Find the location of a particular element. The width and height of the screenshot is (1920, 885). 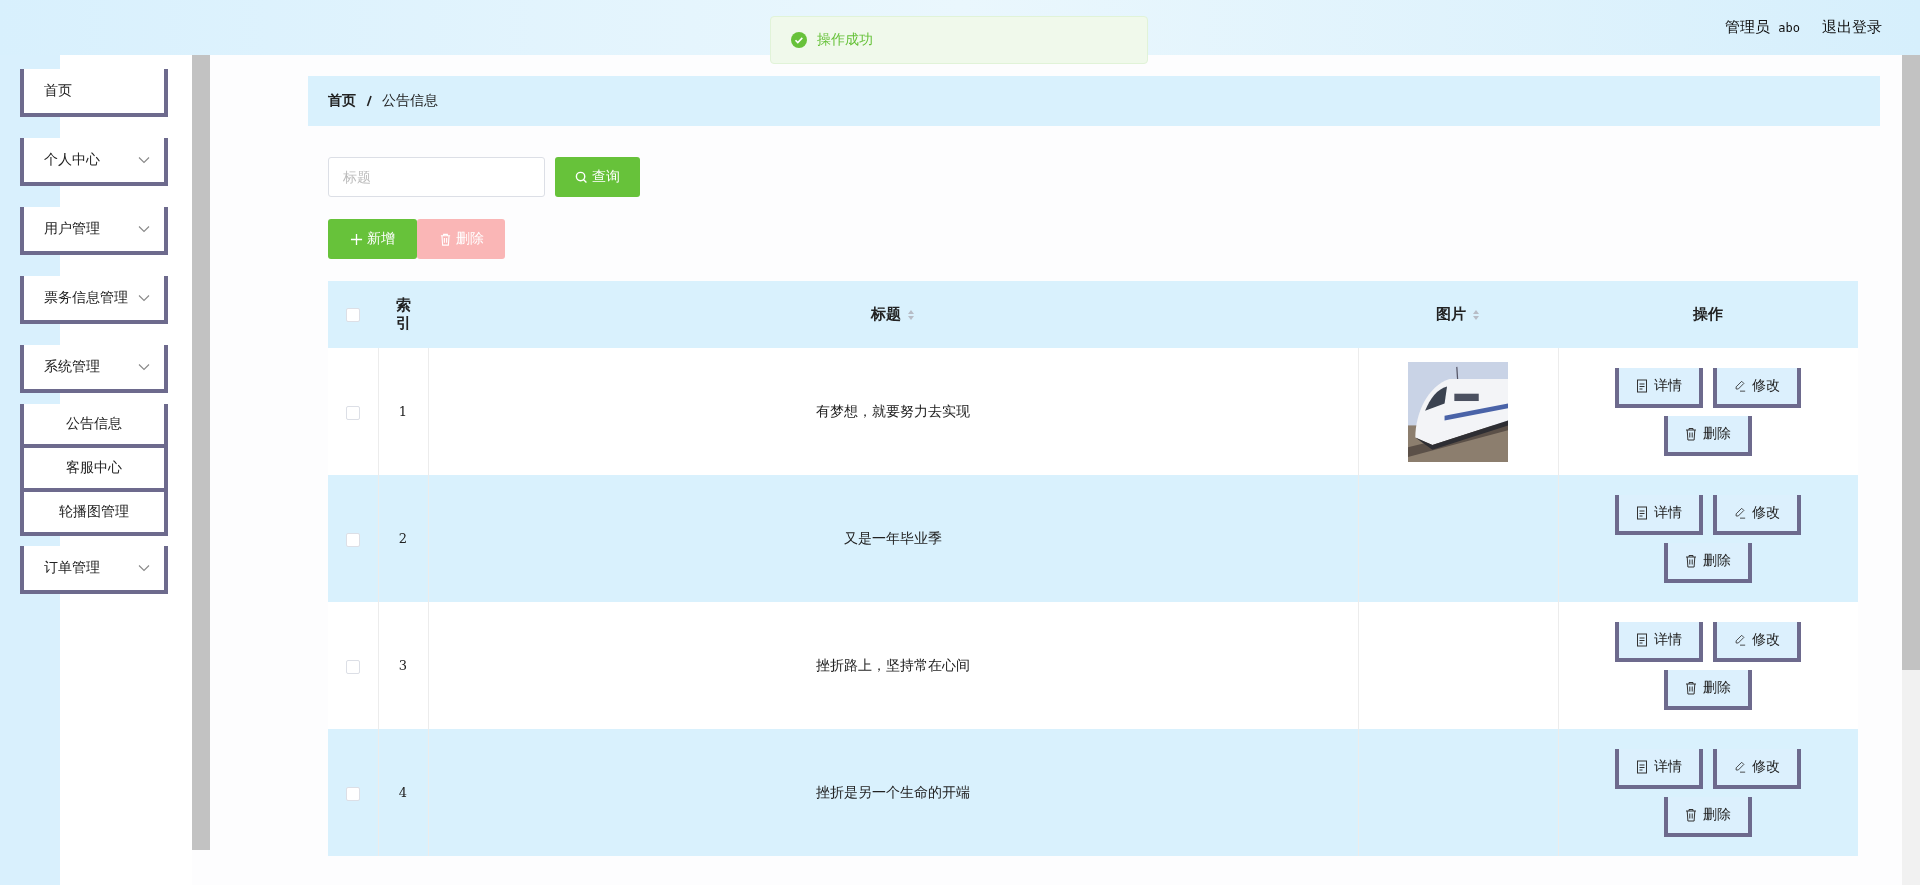

plus-icon is located at coordinates (356, 239).